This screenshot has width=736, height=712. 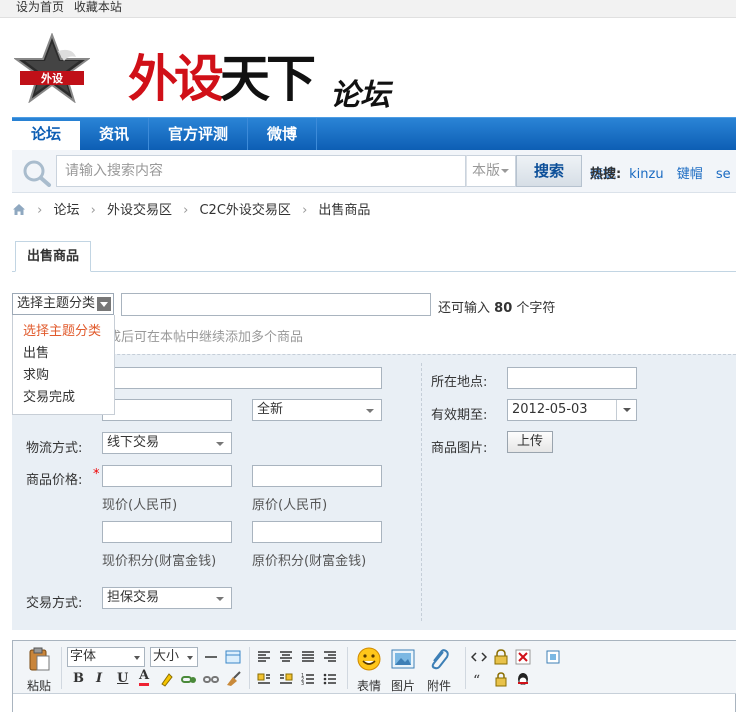 I want to click on bookmark-link: 收藏本站, so click(x=98, y=7).